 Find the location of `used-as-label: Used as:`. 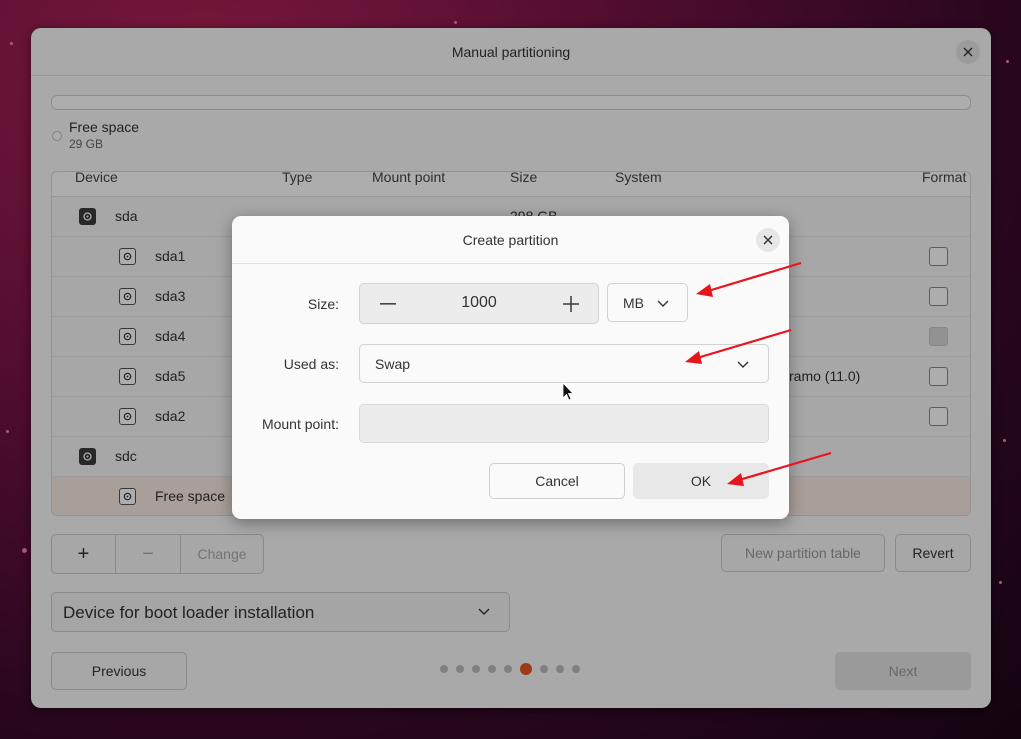

used-as-label: Used as: is located at coordinates (311, 364).